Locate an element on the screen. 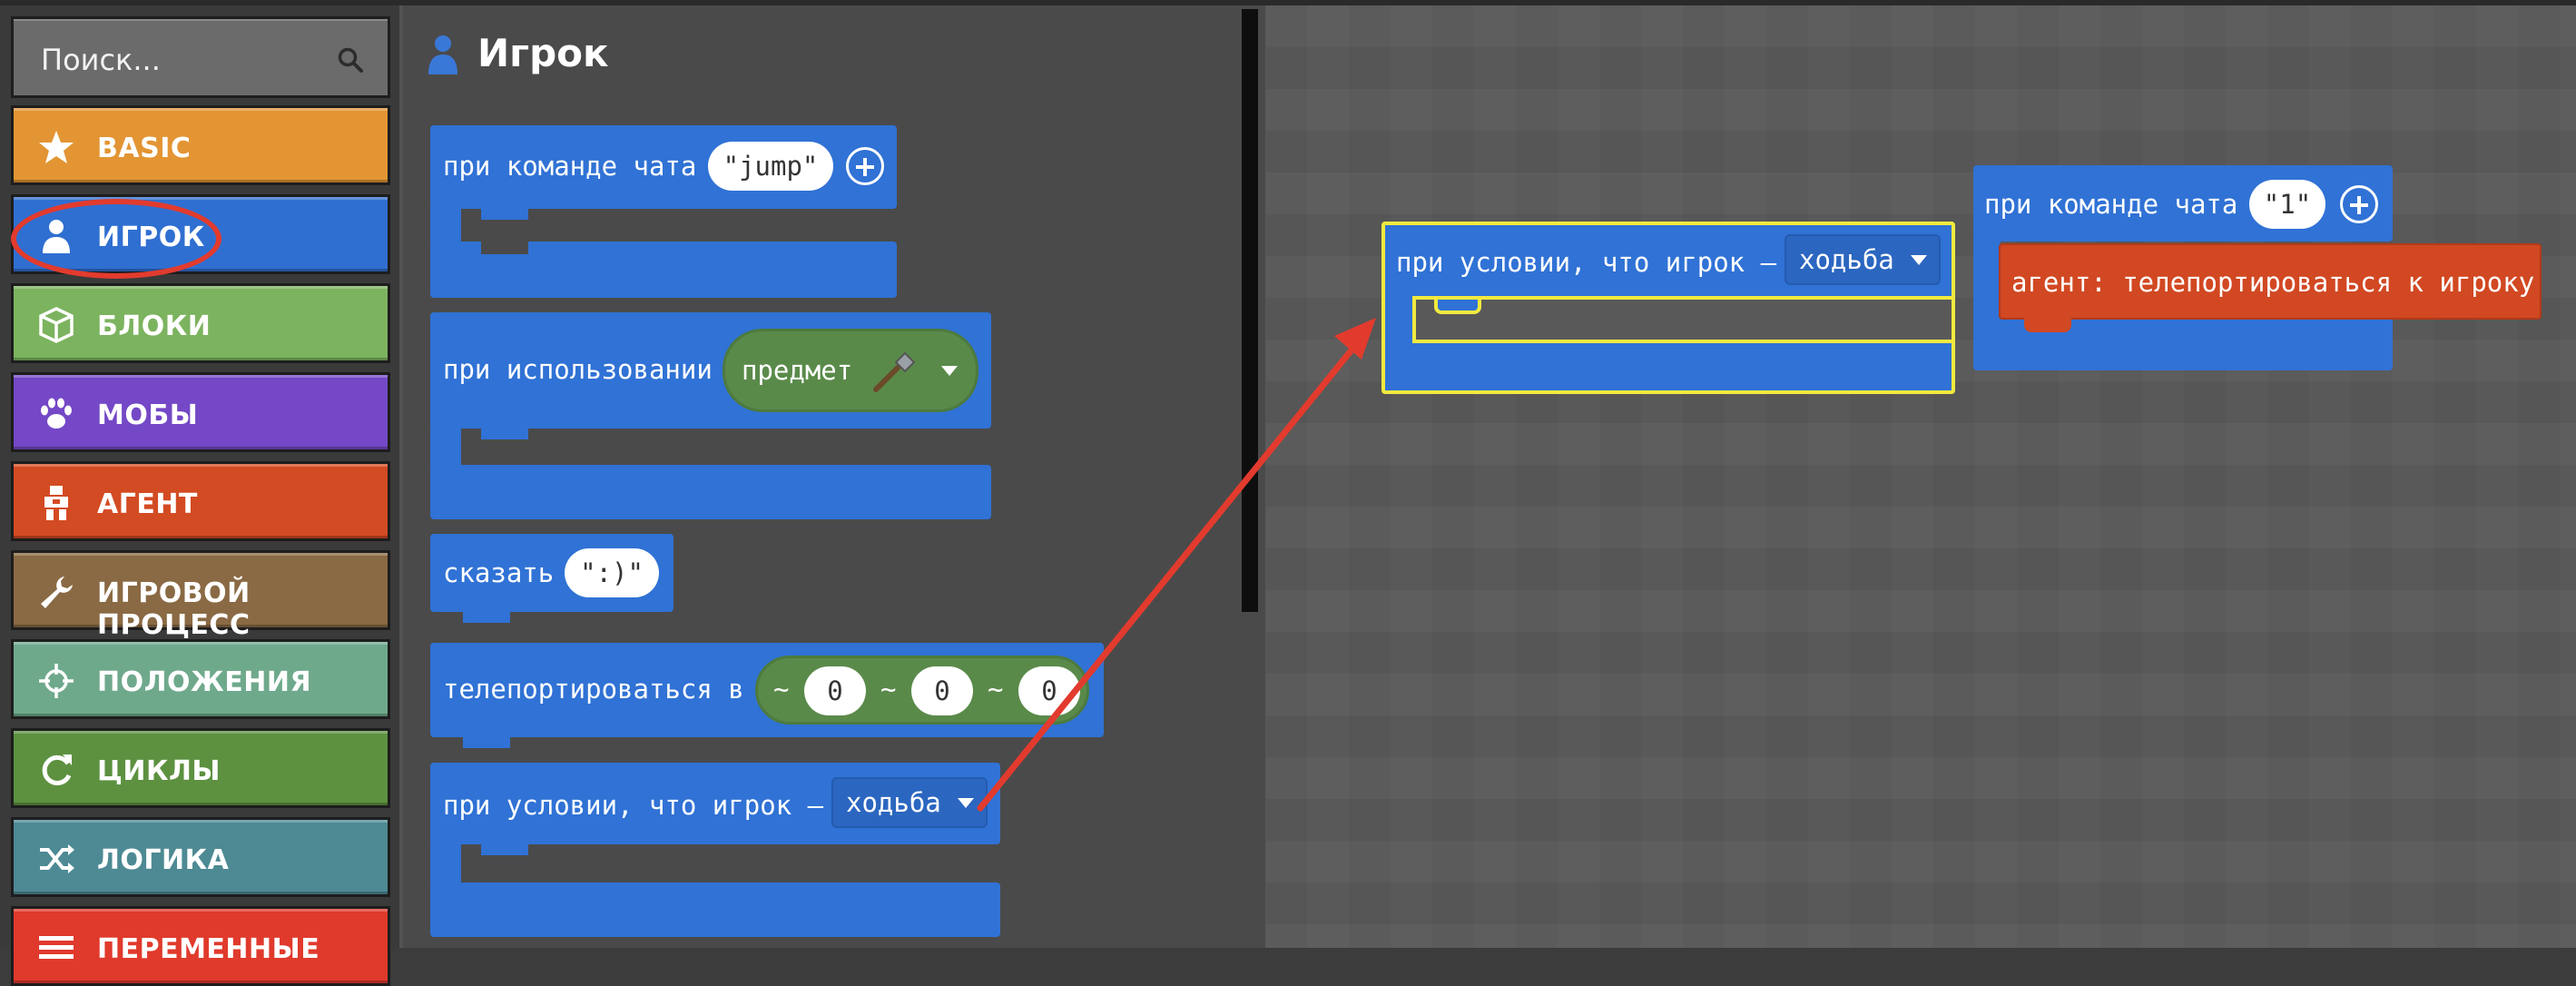 This screenshot has width=2576, height=986. loop-icon is located at coordinates (57, 769).